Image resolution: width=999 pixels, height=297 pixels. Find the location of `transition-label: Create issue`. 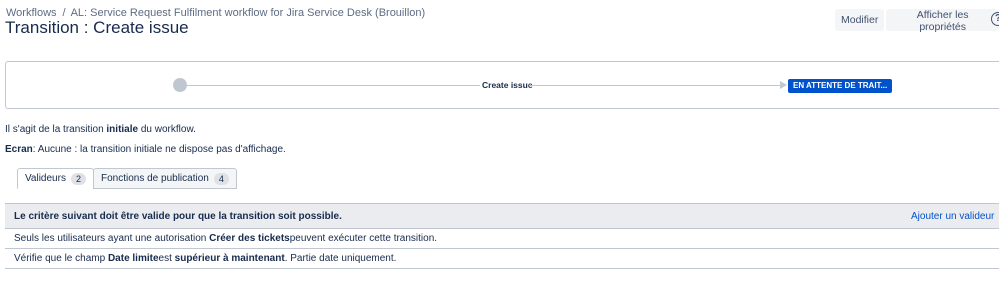

transition-label: Create issue is located at coordinates (507, 85).